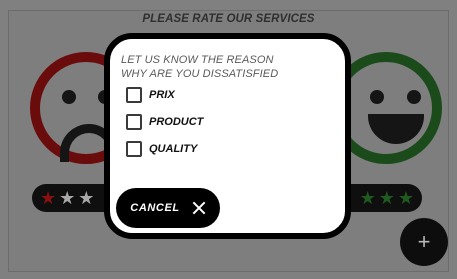 The height and width of the screenshot is (279, 457). I want to click on cancel-button: CANCEL, so click(168, 208).